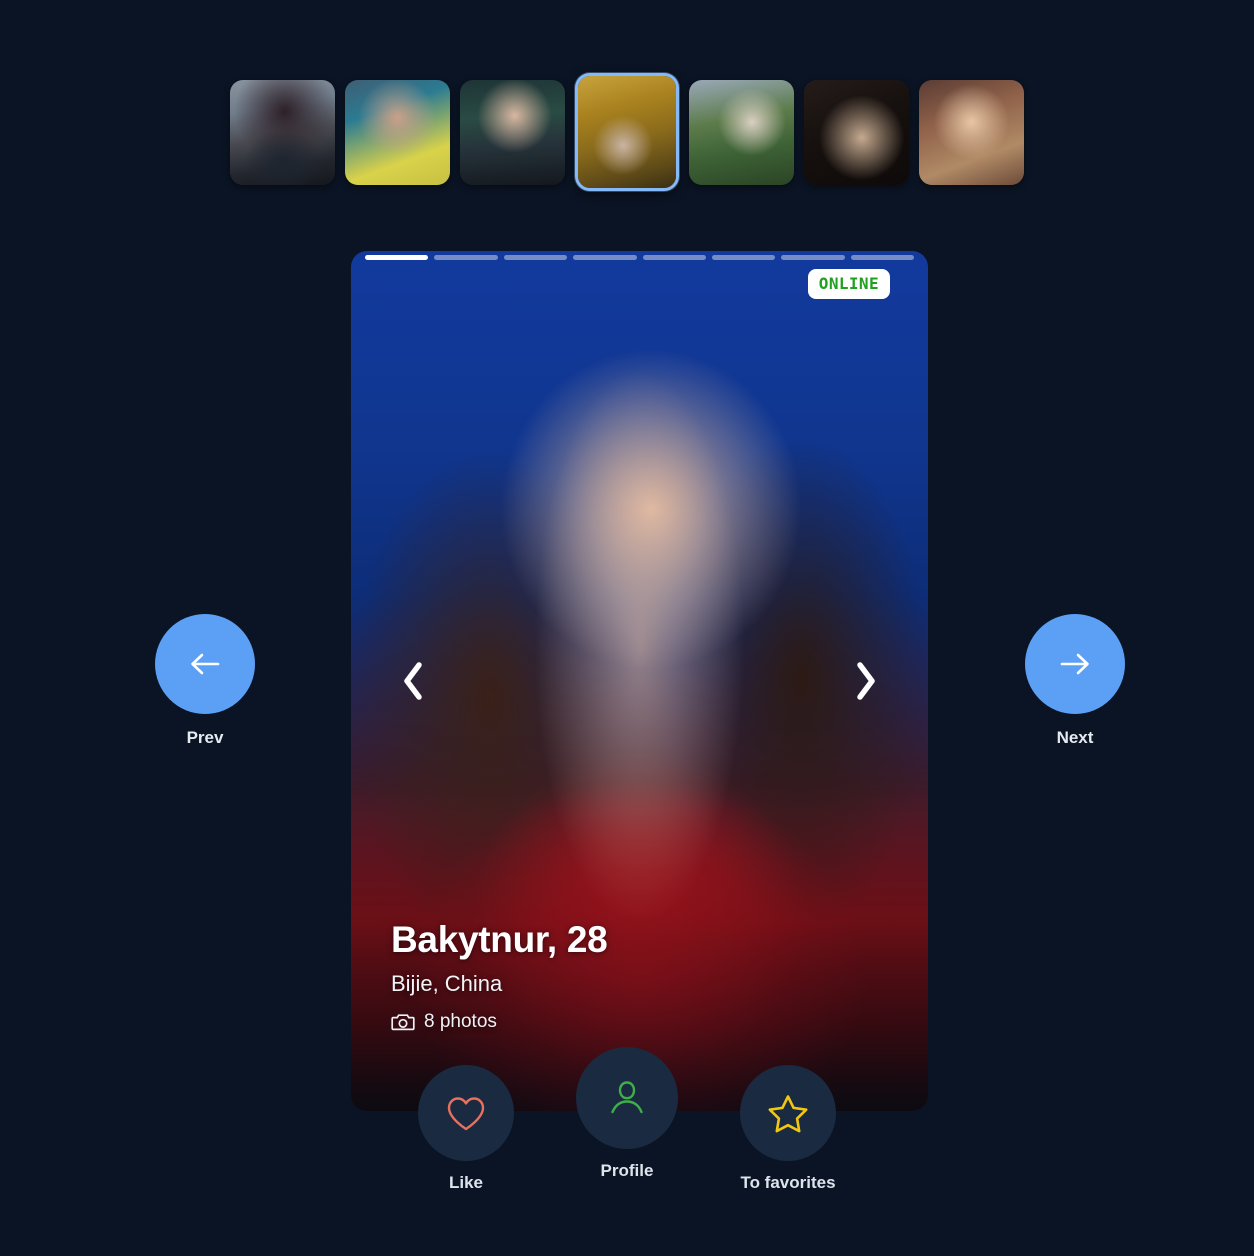  I want to click on profile-action: Profile, so click(627, 1114).